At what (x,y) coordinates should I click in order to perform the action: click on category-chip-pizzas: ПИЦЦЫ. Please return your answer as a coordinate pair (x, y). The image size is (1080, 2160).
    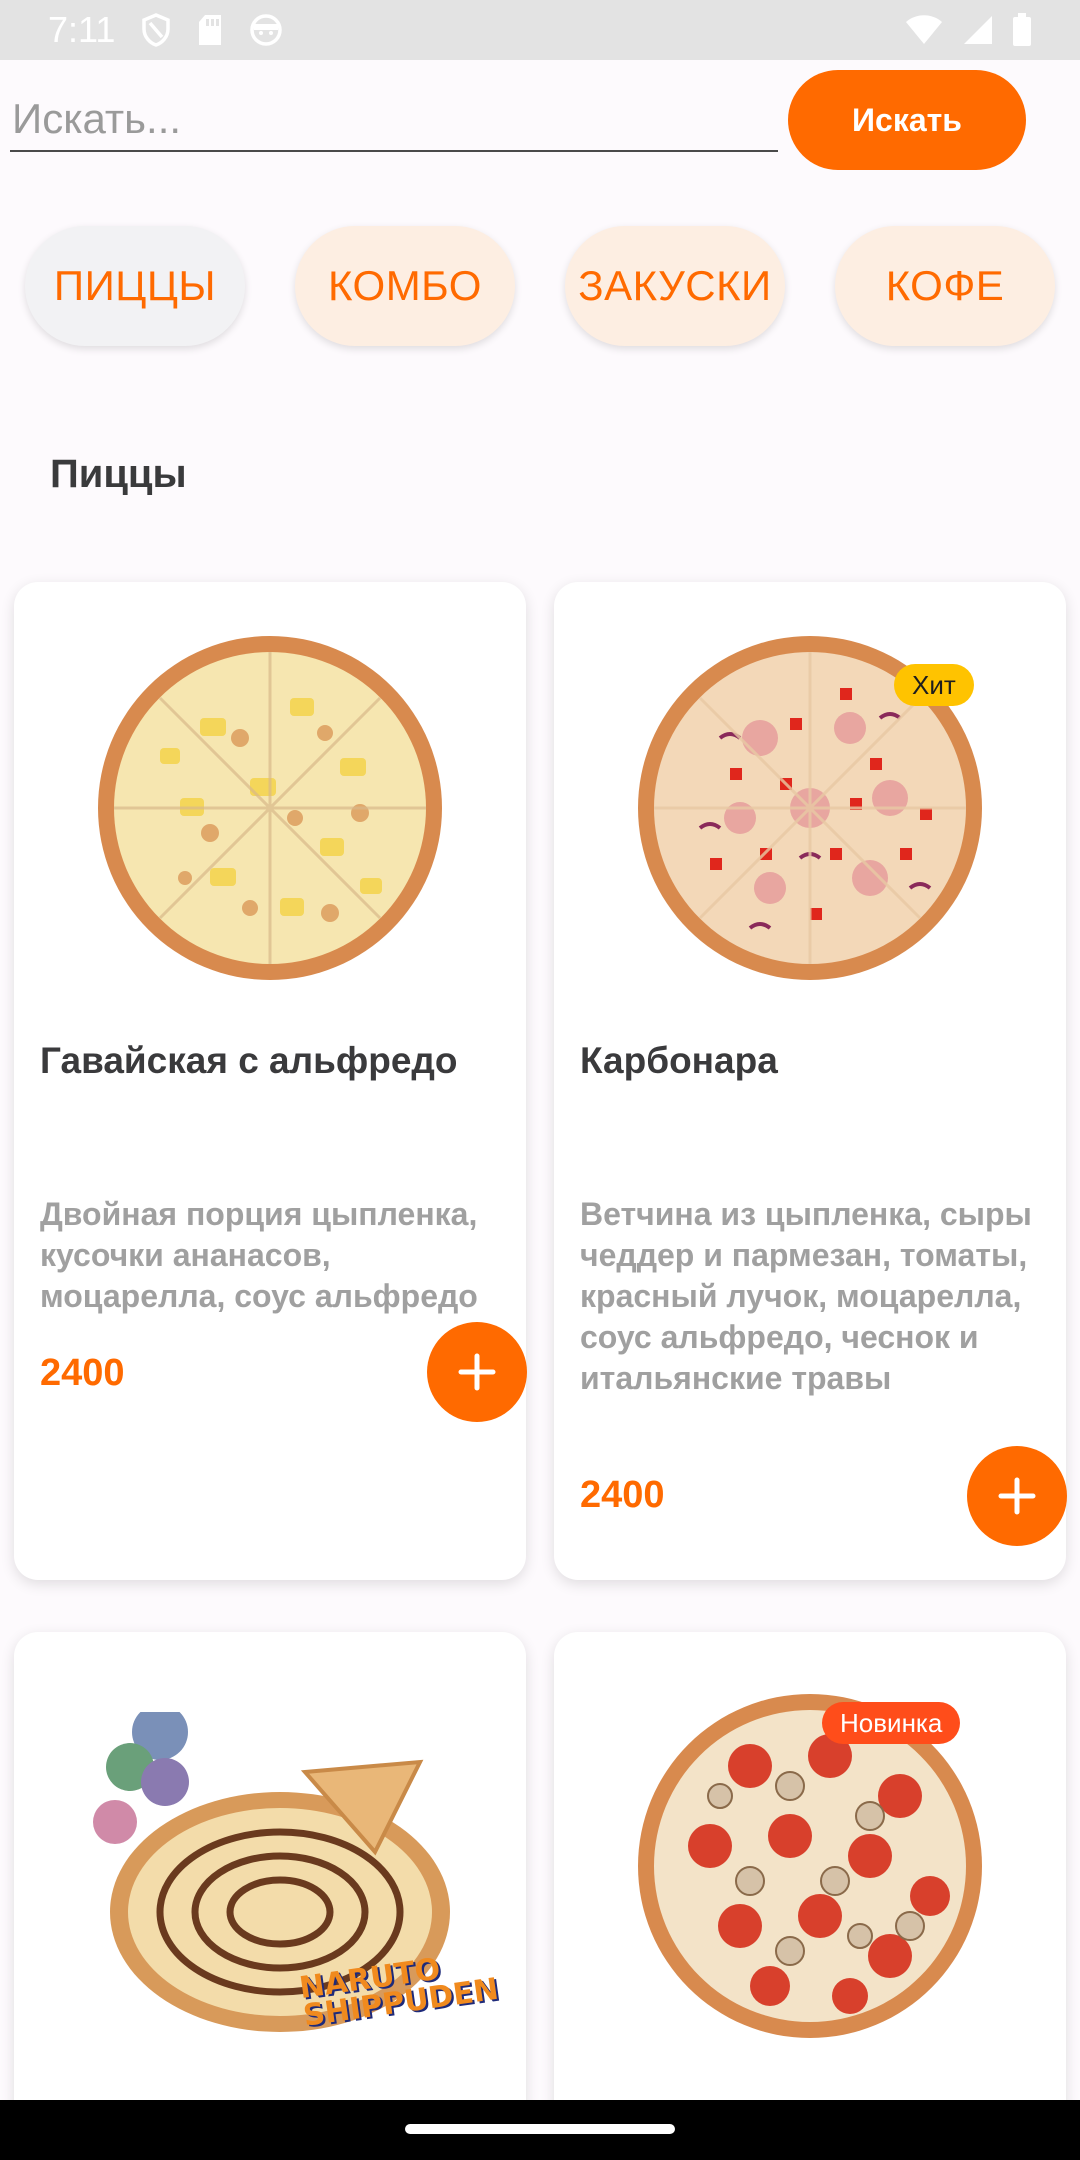
    Looking at the image, I should click on (135, 286).